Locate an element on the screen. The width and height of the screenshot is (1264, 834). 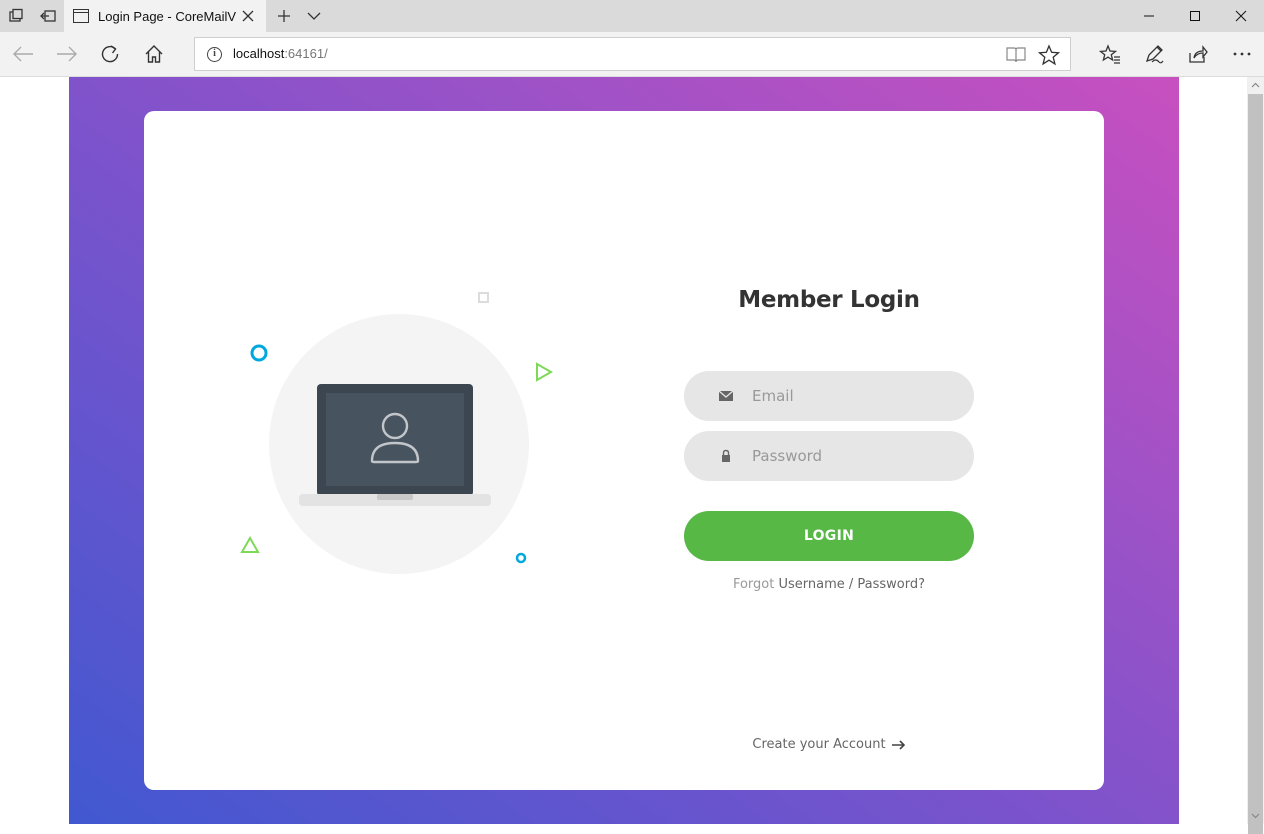
close-icon is located at coordinates (248, 16).